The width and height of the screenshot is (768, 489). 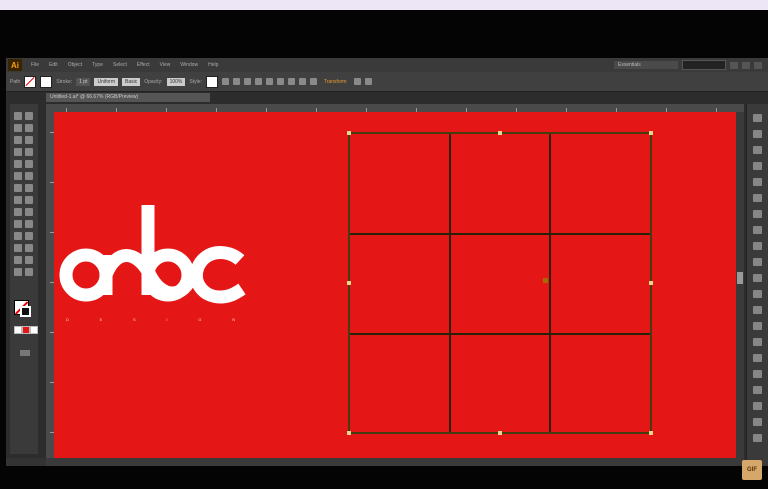 What do you see at coordinates (757, 310) in the screenshot?
I see `align-panel-icon` at bounding box center [757, 310].